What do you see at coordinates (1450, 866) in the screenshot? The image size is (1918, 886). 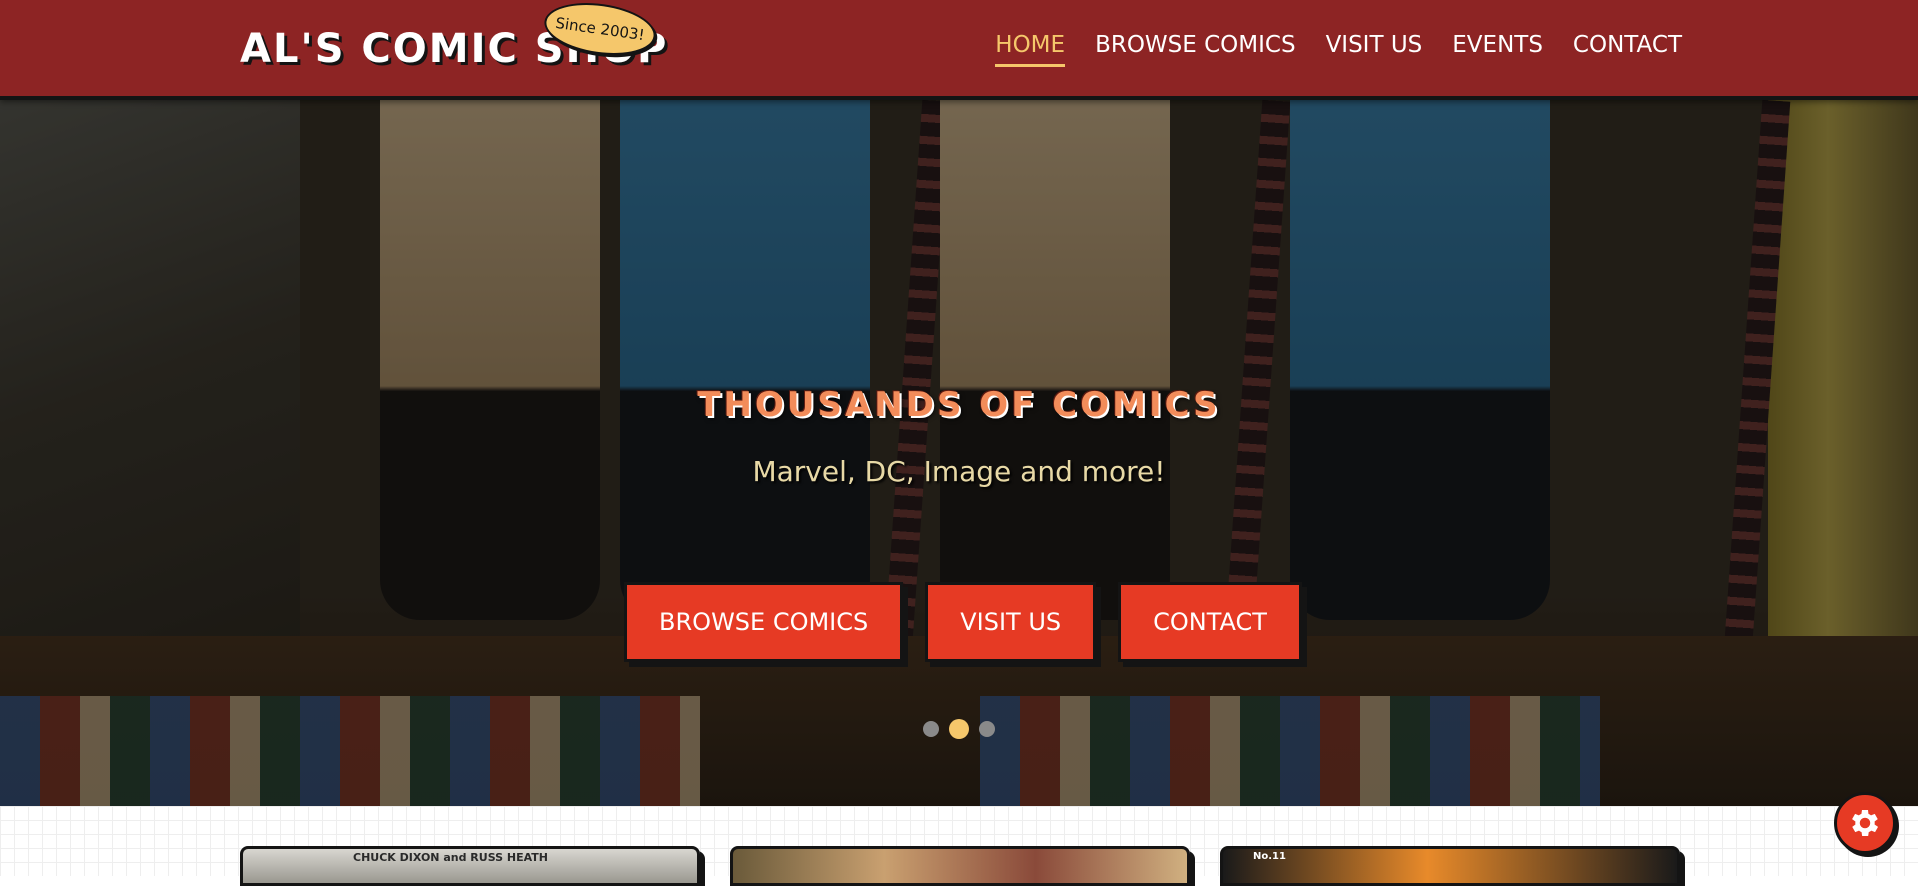 I see `feature-card: No.11` at bounding box center [1450, 866].